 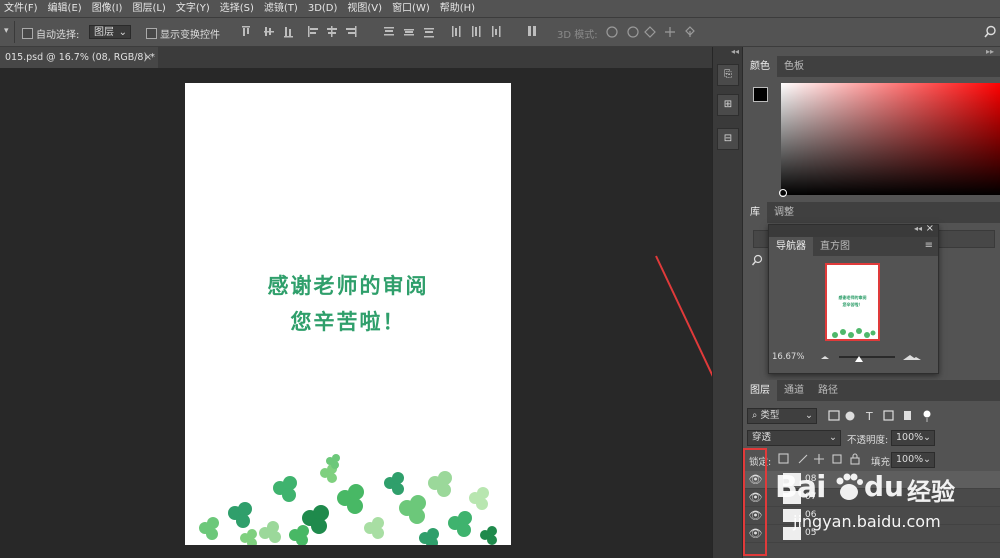 What do you see at coordinates (755, 212) in the screenshot?
I see `tab-library: 库` at bounding box center [755, 212].